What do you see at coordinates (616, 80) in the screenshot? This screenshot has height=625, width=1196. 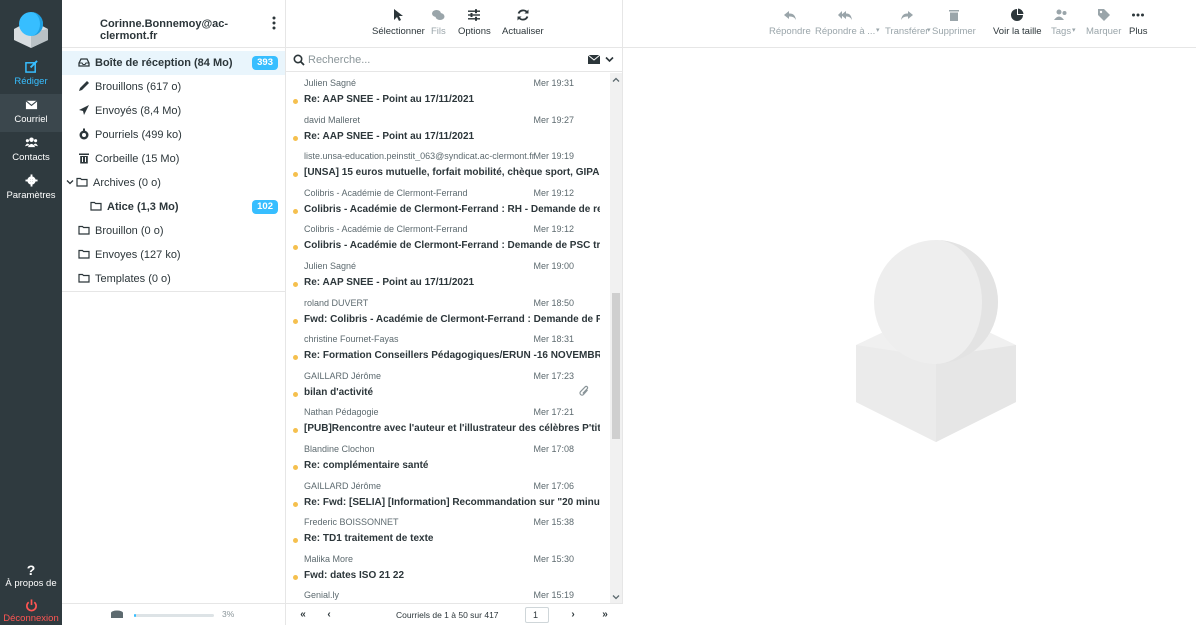 I see `scroll-up-icon` at bounding box center [616, 80].